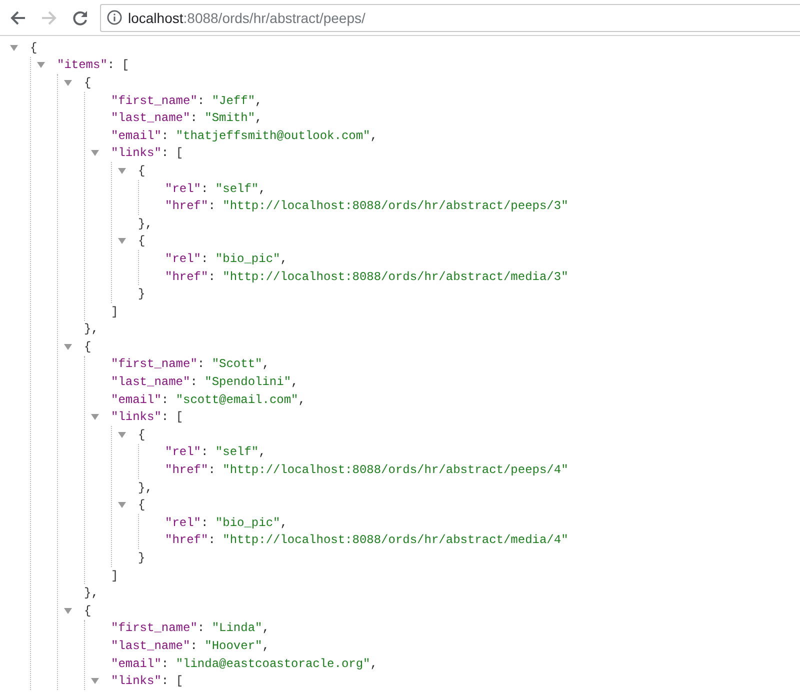 The width and height of the screenshot is (800, 700). Describe the element at coordinates (204, 382) in the screenshot. I see `json-line: "last_name": "Spendolini",` at that location.